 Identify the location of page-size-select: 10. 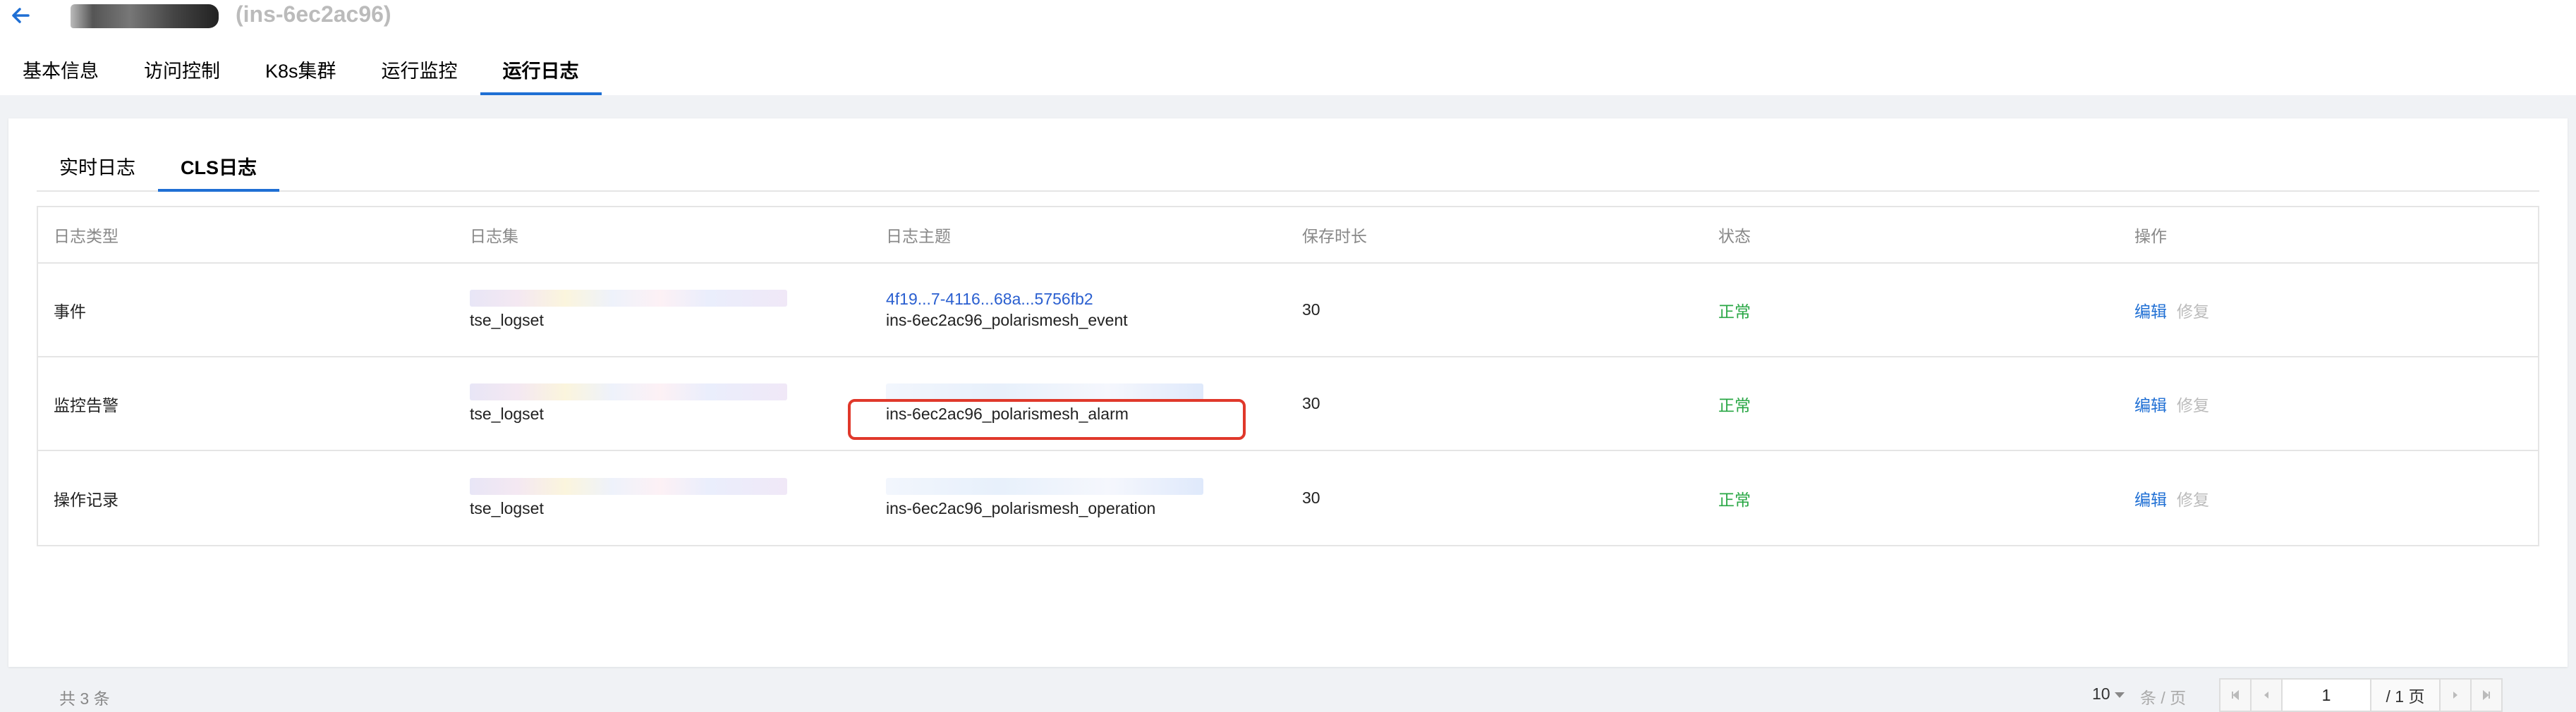
(2108, 694).